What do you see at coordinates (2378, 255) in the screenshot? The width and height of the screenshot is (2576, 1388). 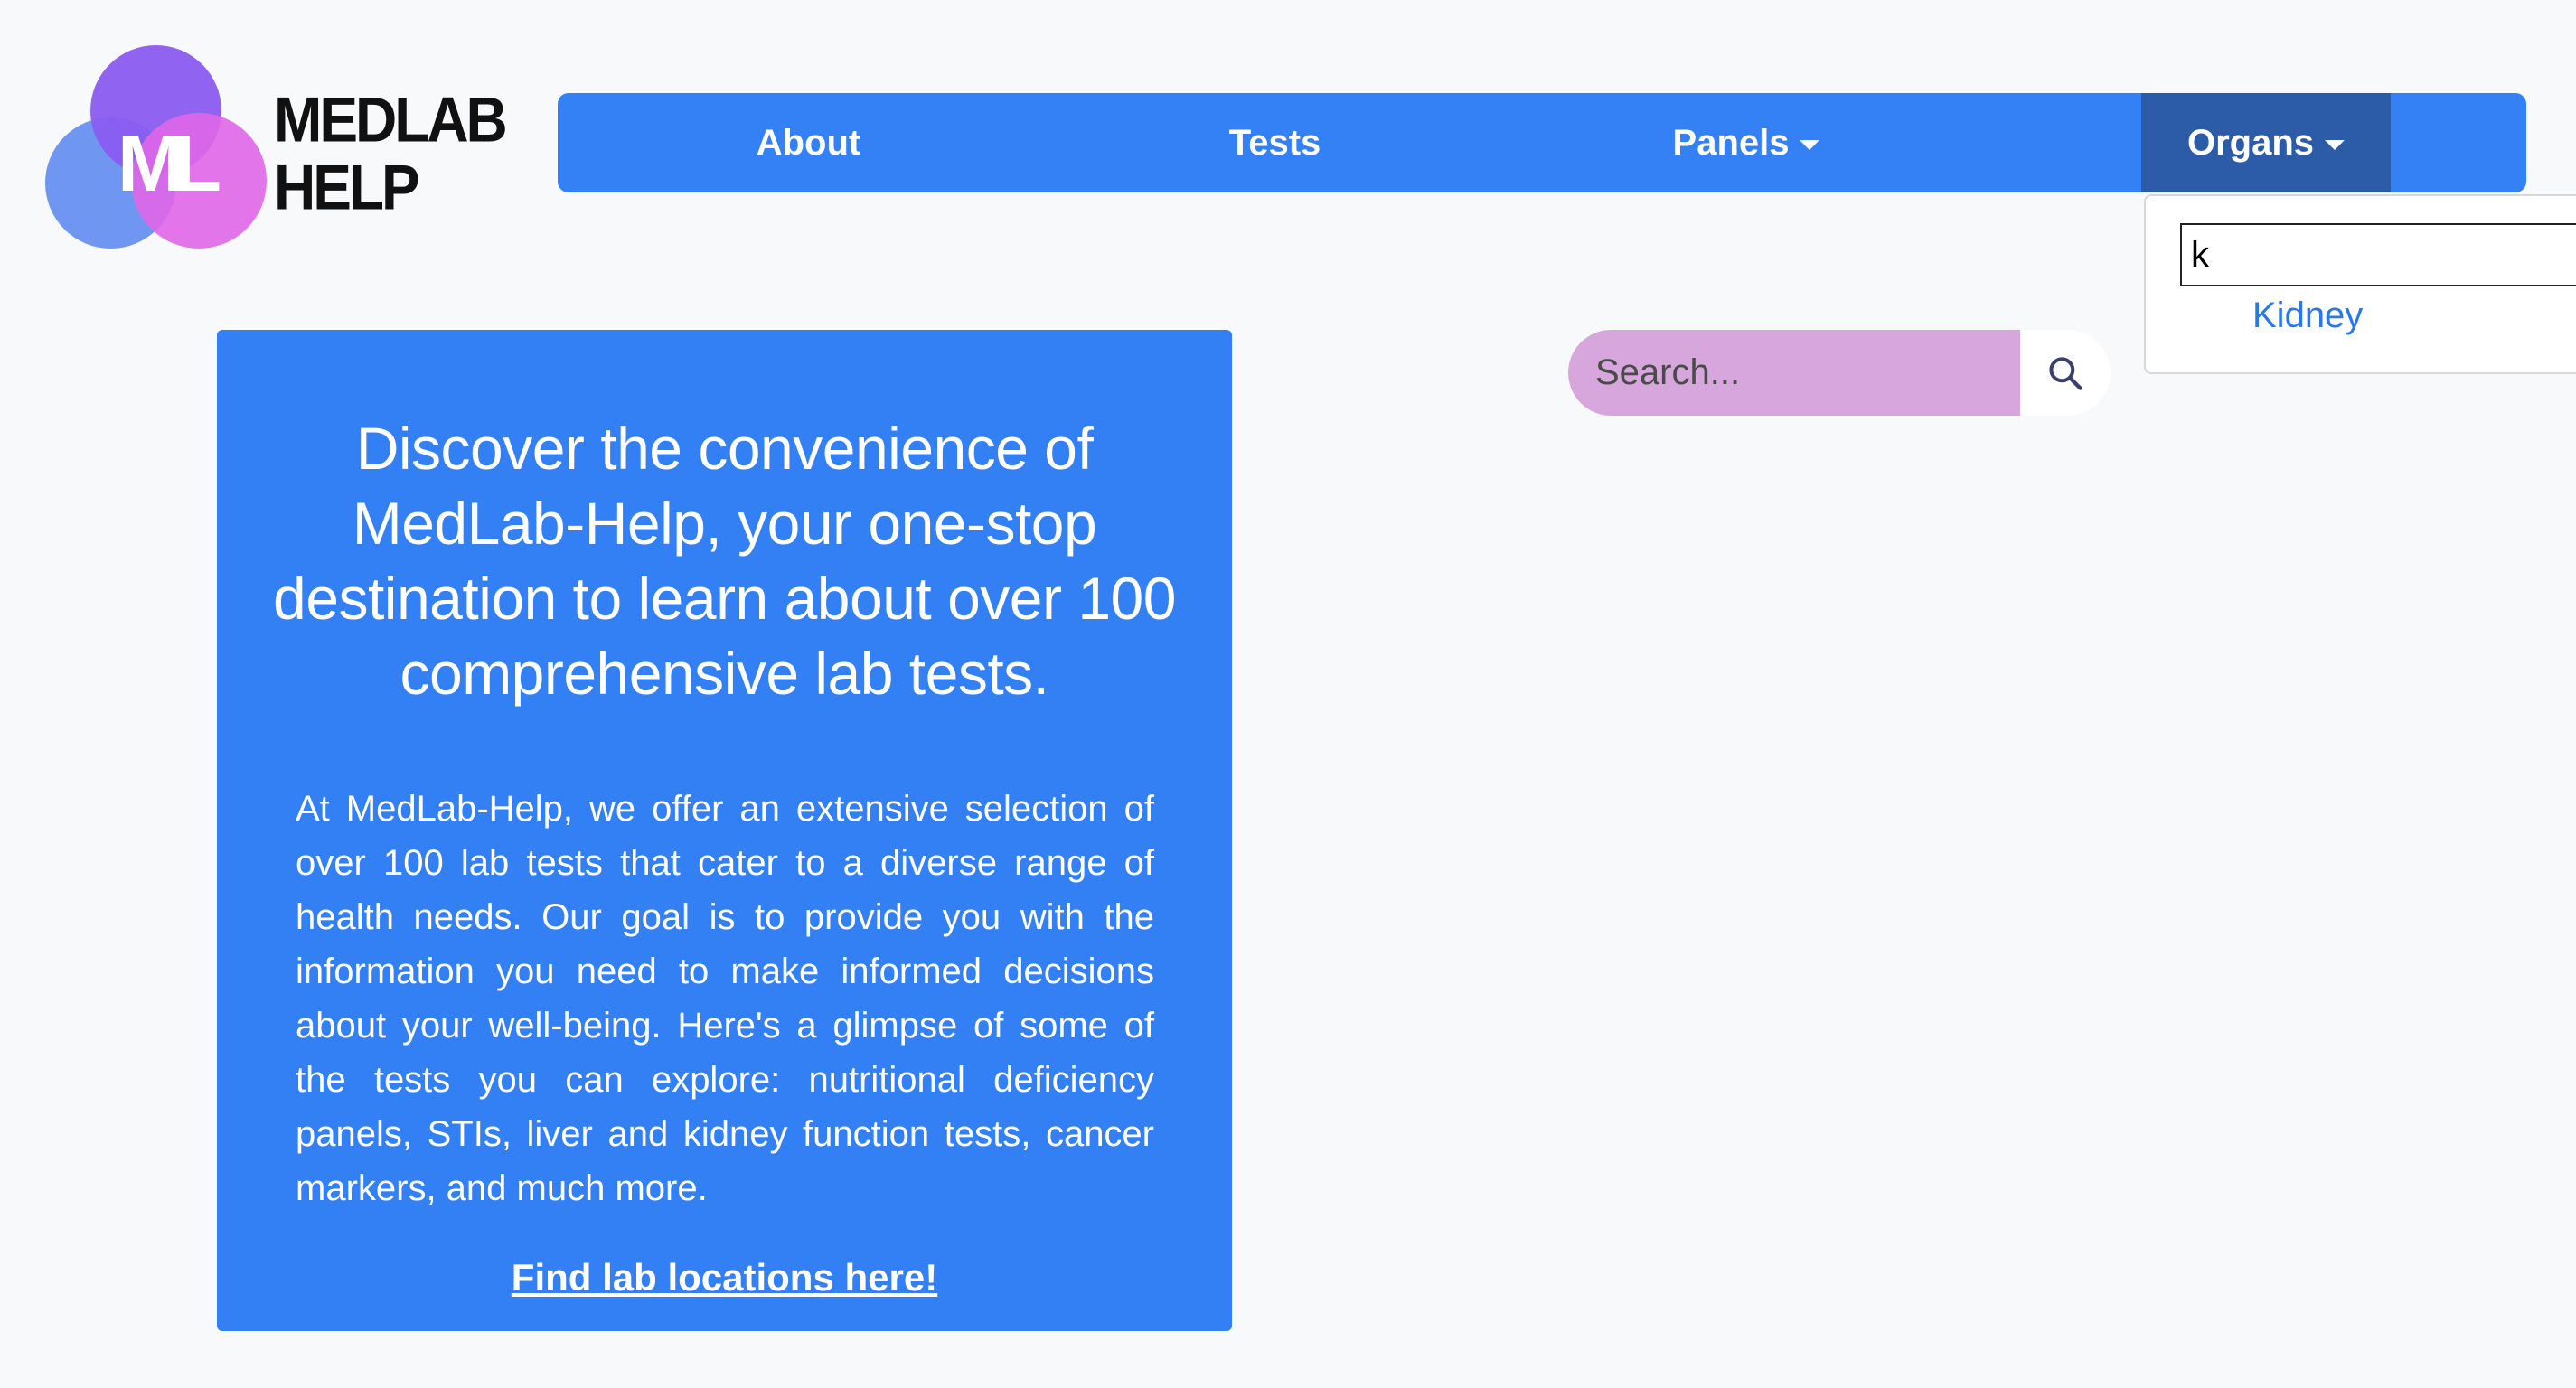 I see `organs-filter-input` at bounding box center [2378, 255].